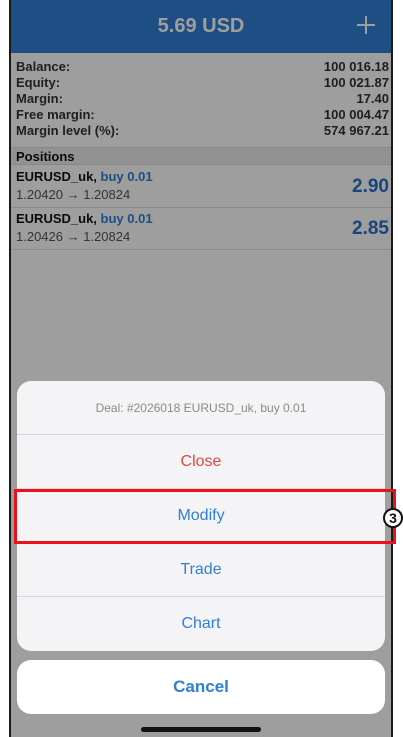  Describe the element at coordinates (201, 624) in the screenshot. I see `chart-button: Chart` at that location.